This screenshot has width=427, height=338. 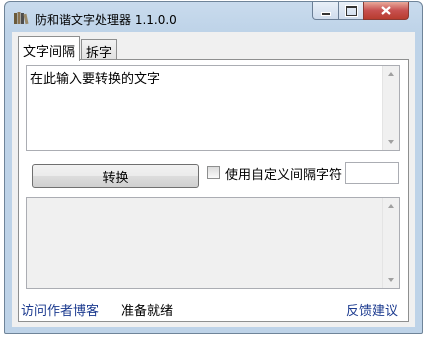 I want to click on maximize-icon, so click(x=351, y=10).